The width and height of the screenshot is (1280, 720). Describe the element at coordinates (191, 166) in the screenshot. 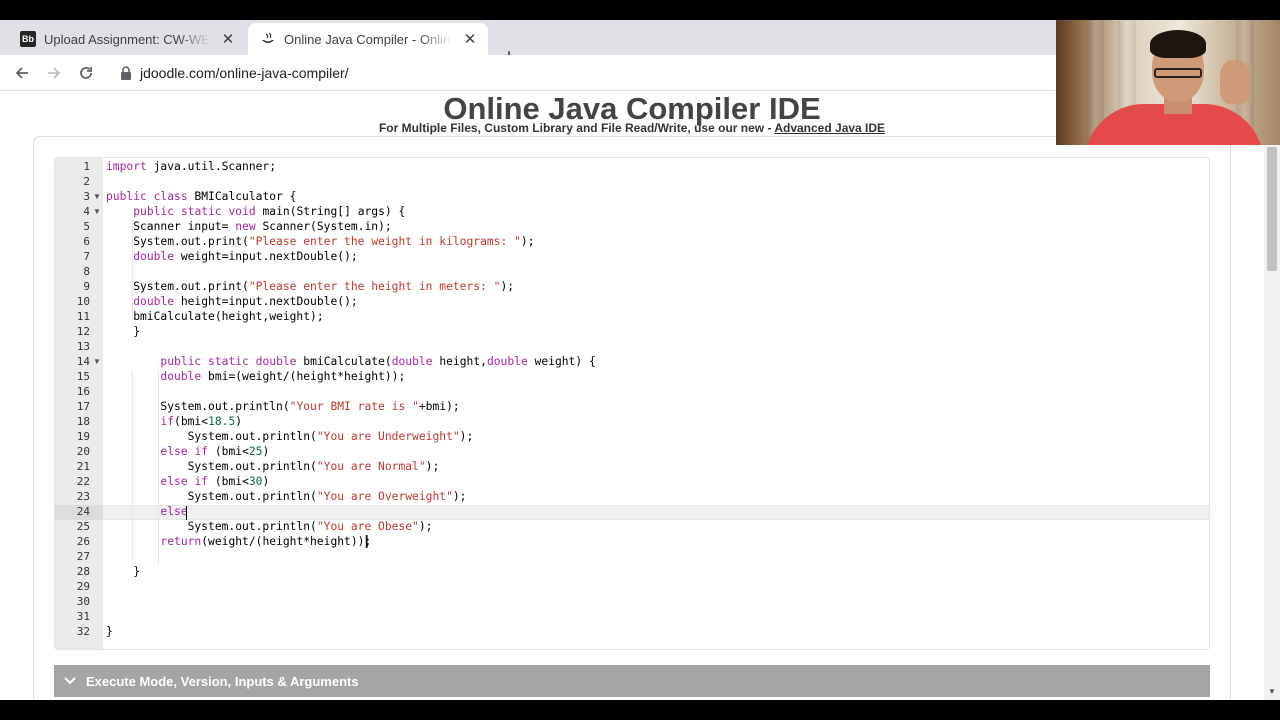

I see `code-line: import java.util.Scanner;` at that location.